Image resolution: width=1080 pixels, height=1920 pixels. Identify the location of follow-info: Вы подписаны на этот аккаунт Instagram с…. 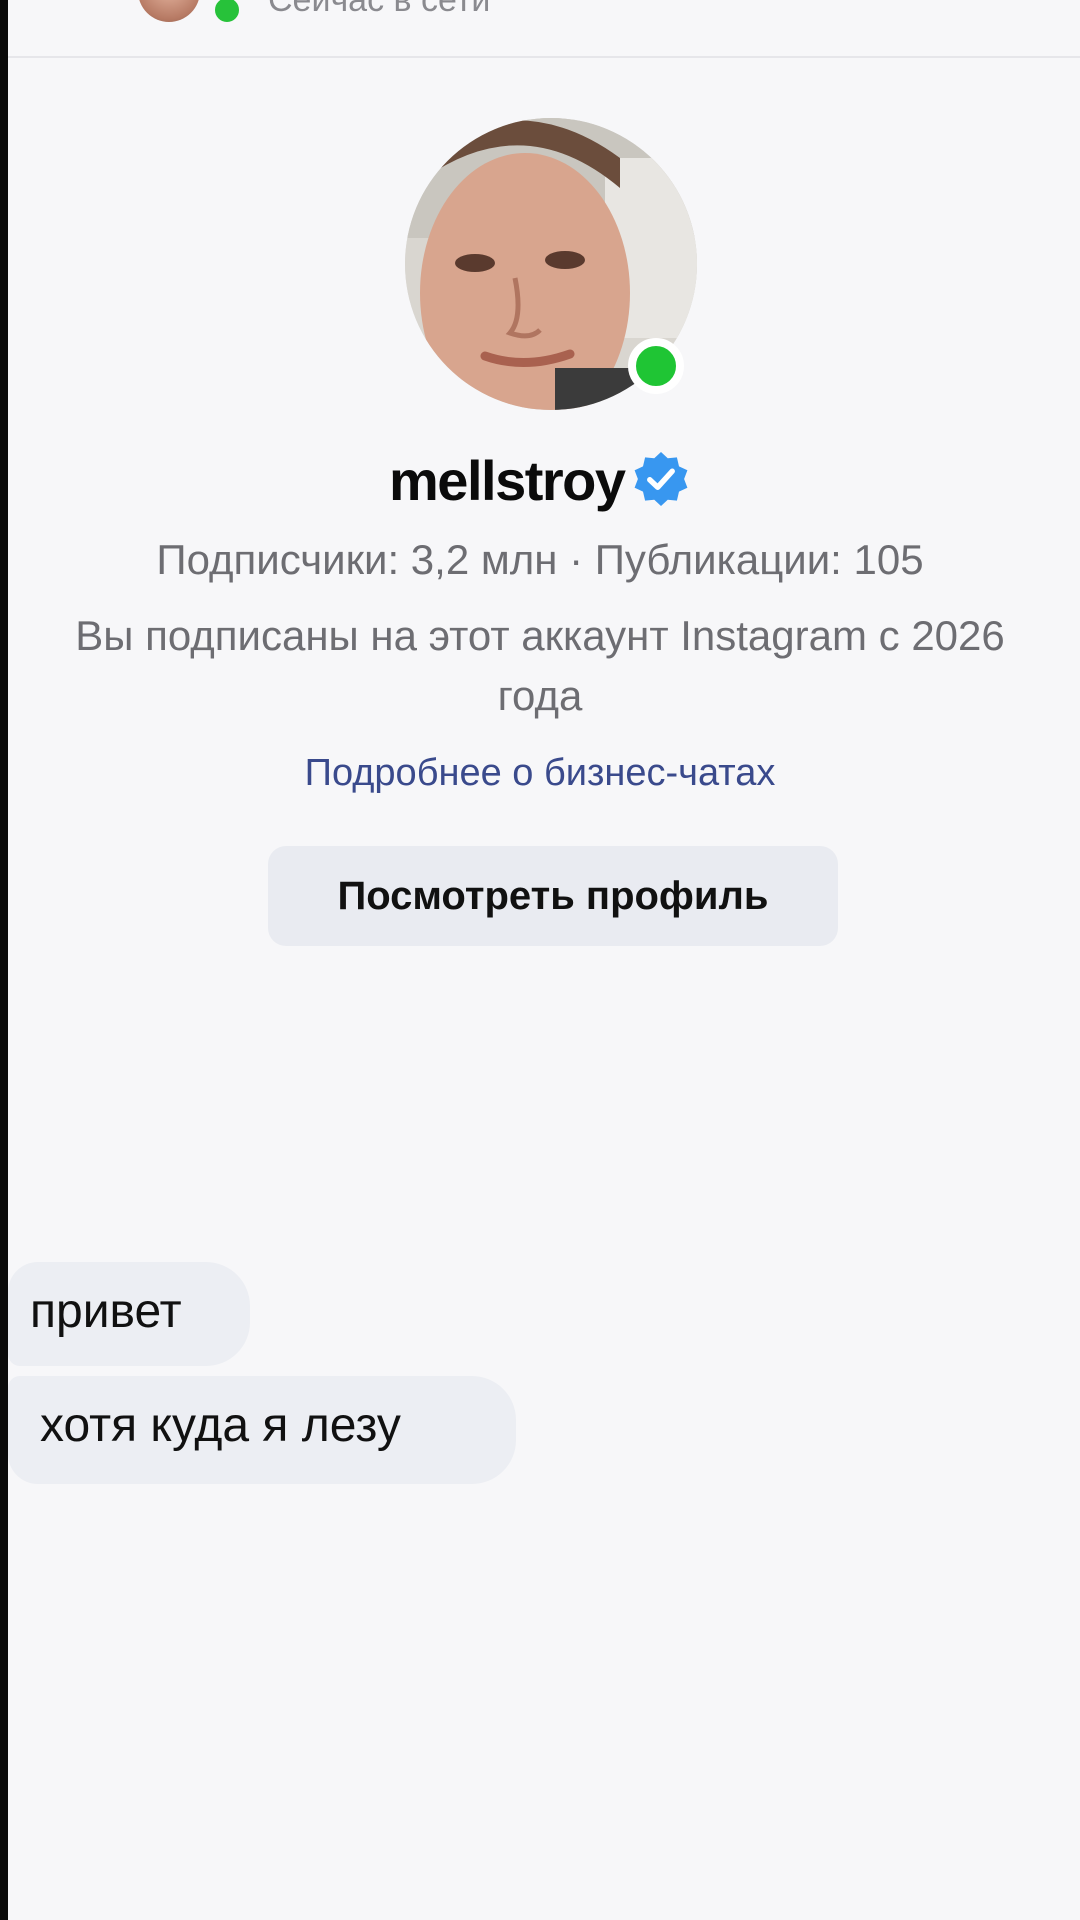
(540, 665).